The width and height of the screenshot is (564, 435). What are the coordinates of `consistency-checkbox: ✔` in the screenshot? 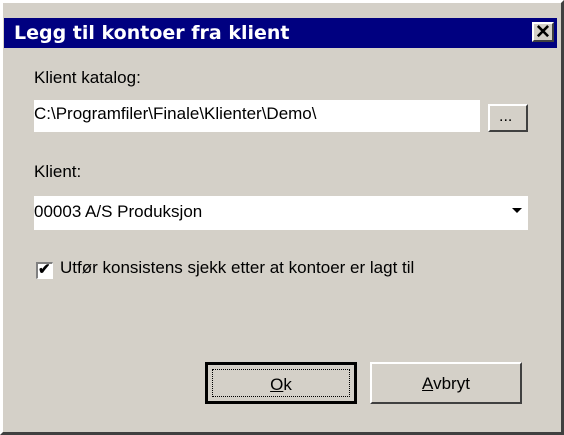 It's located at (44, 270).